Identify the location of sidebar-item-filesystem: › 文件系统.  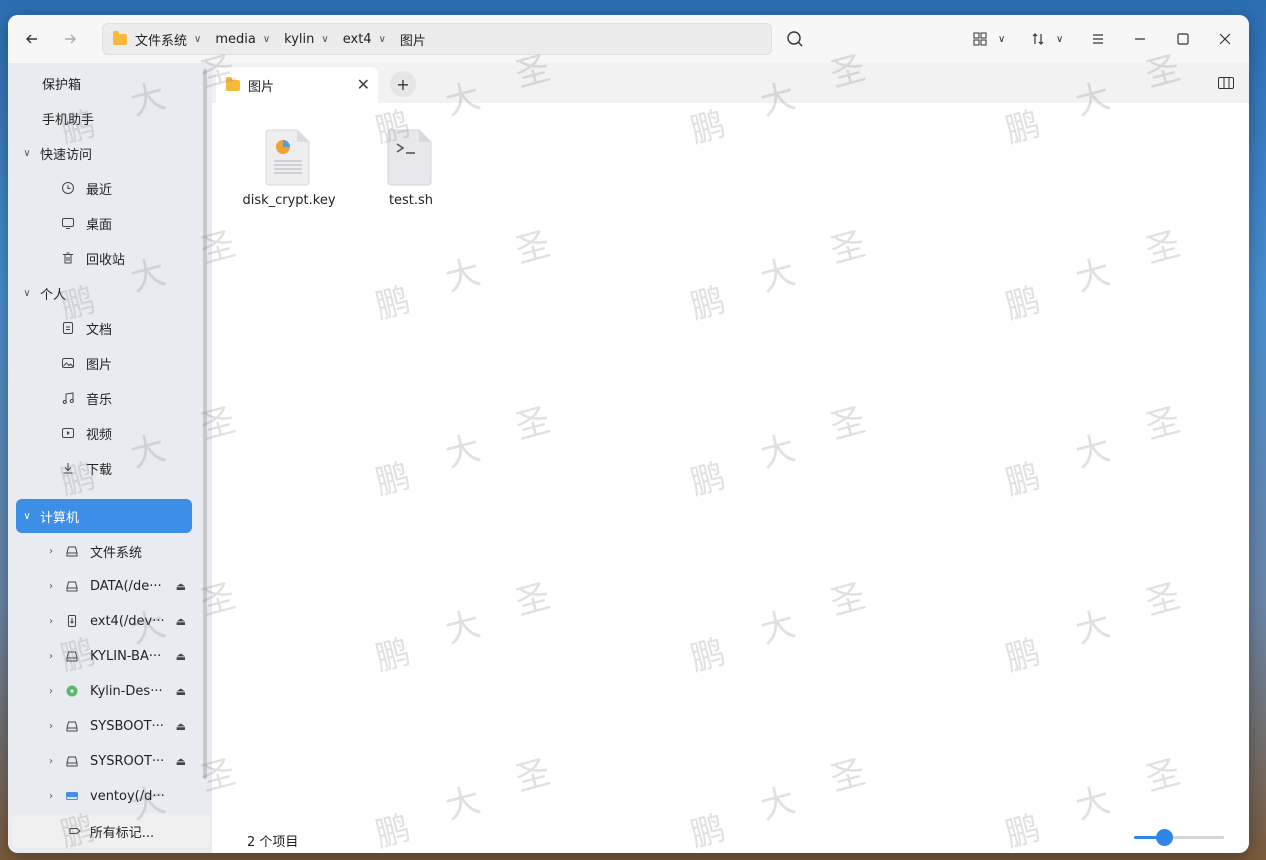
(104, 551).